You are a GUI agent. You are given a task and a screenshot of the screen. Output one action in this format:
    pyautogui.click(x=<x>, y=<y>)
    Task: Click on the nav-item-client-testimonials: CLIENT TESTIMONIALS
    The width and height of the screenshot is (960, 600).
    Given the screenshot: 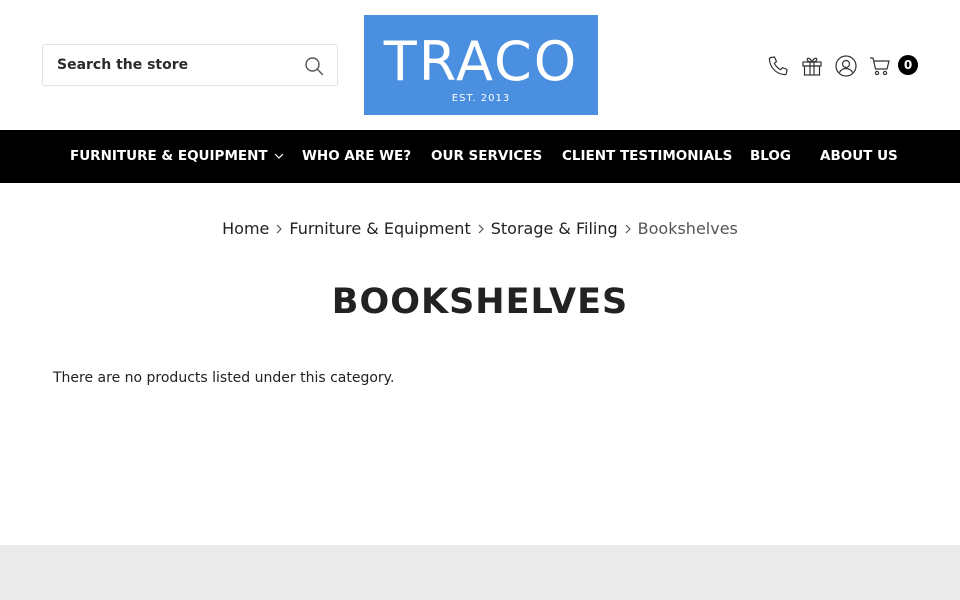 What is the action you would take?
    pyautogui.click(x=647, y=156)
    